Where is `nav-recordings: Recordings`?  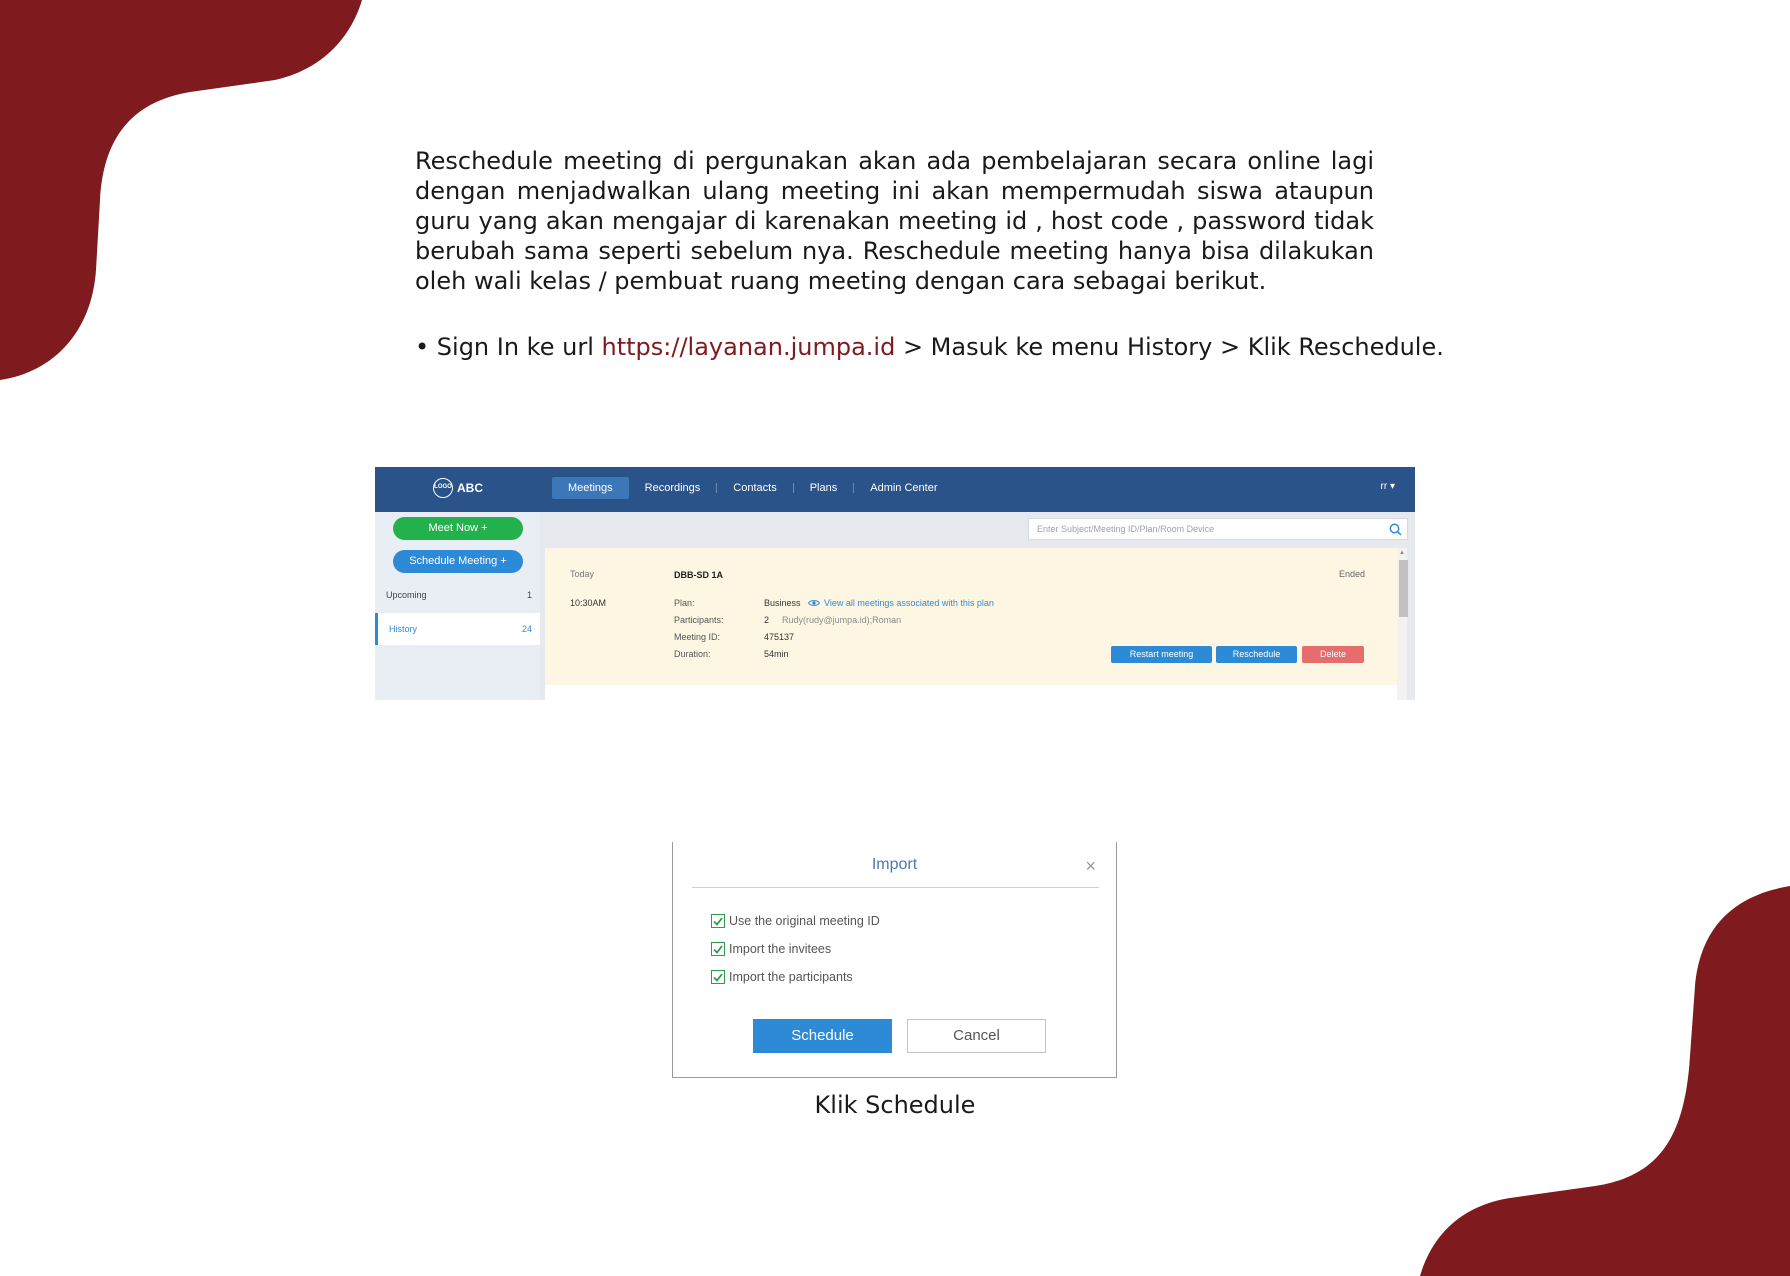
nav-recordings: Recordings is located at coordinates (673, 488).